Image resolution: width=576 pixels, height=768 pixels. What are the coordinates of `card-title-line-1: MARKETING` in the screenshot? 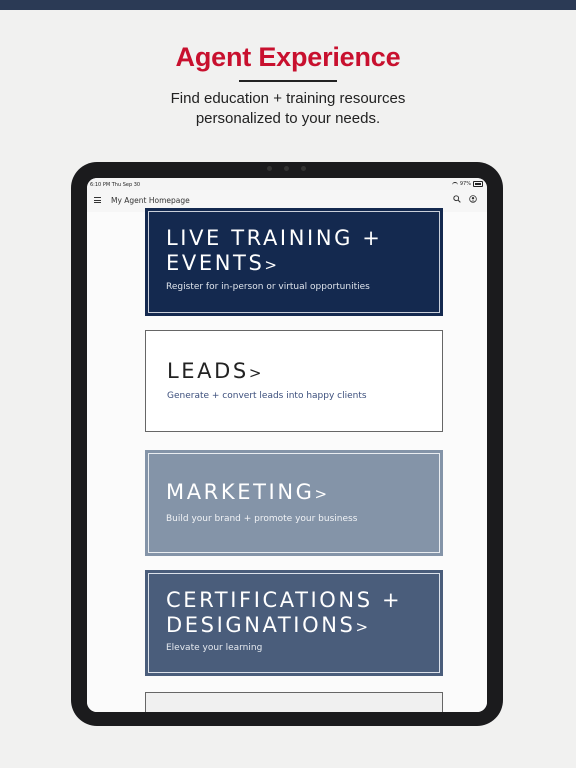 It's located at (240, 492).